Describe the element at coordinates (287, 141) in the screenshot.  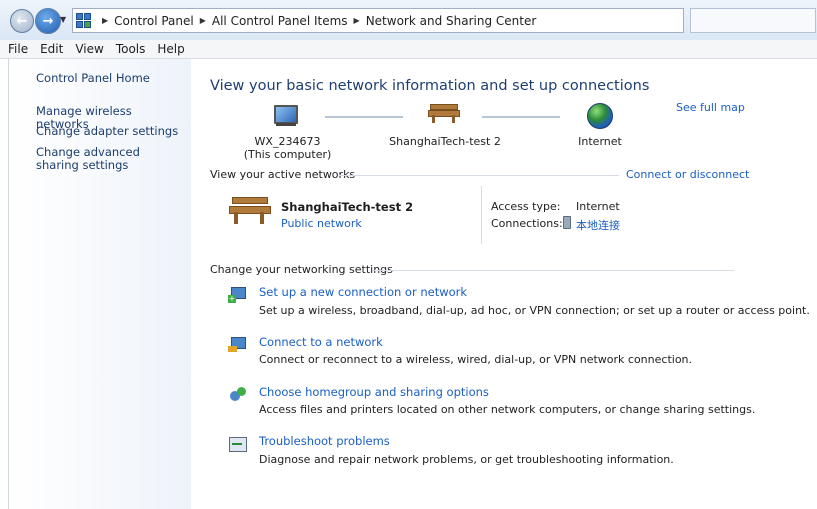
I see `computer-name: WX_234673` at that location.